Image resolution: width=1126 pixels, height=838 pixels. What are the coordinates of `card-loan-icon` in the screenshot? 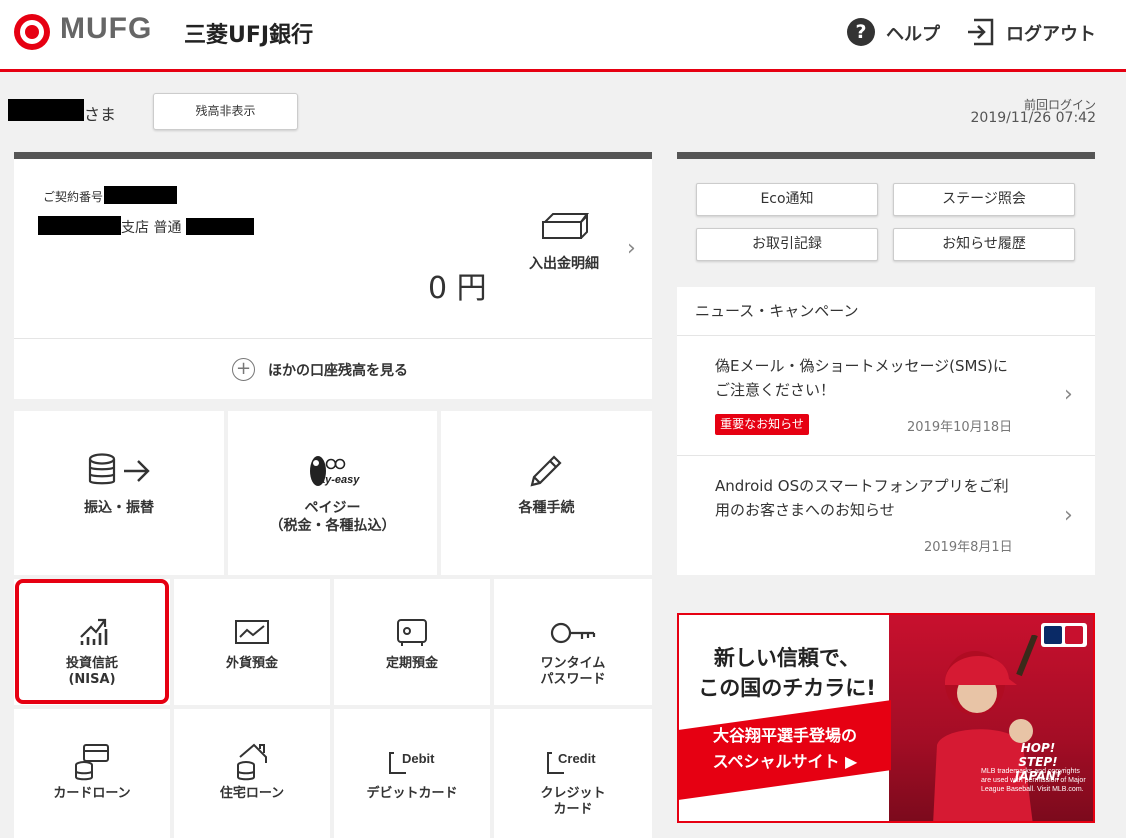 It's located at (92, 762).